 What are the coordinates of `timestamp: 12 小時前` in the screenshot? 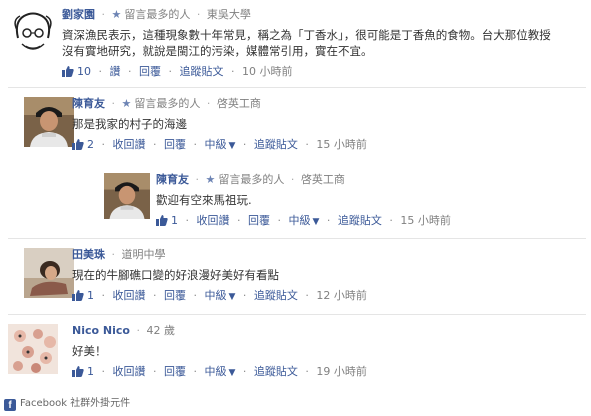 It's located at (341, 295).